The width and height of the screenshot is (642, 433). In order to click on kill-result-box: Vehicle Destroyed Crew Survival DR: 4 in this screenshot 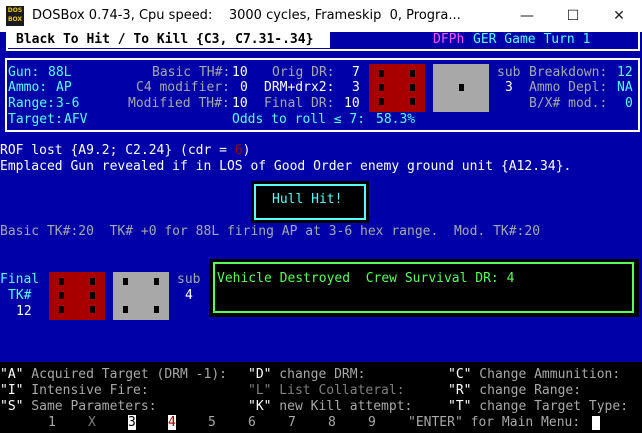, I will do `click(424, 288)`.